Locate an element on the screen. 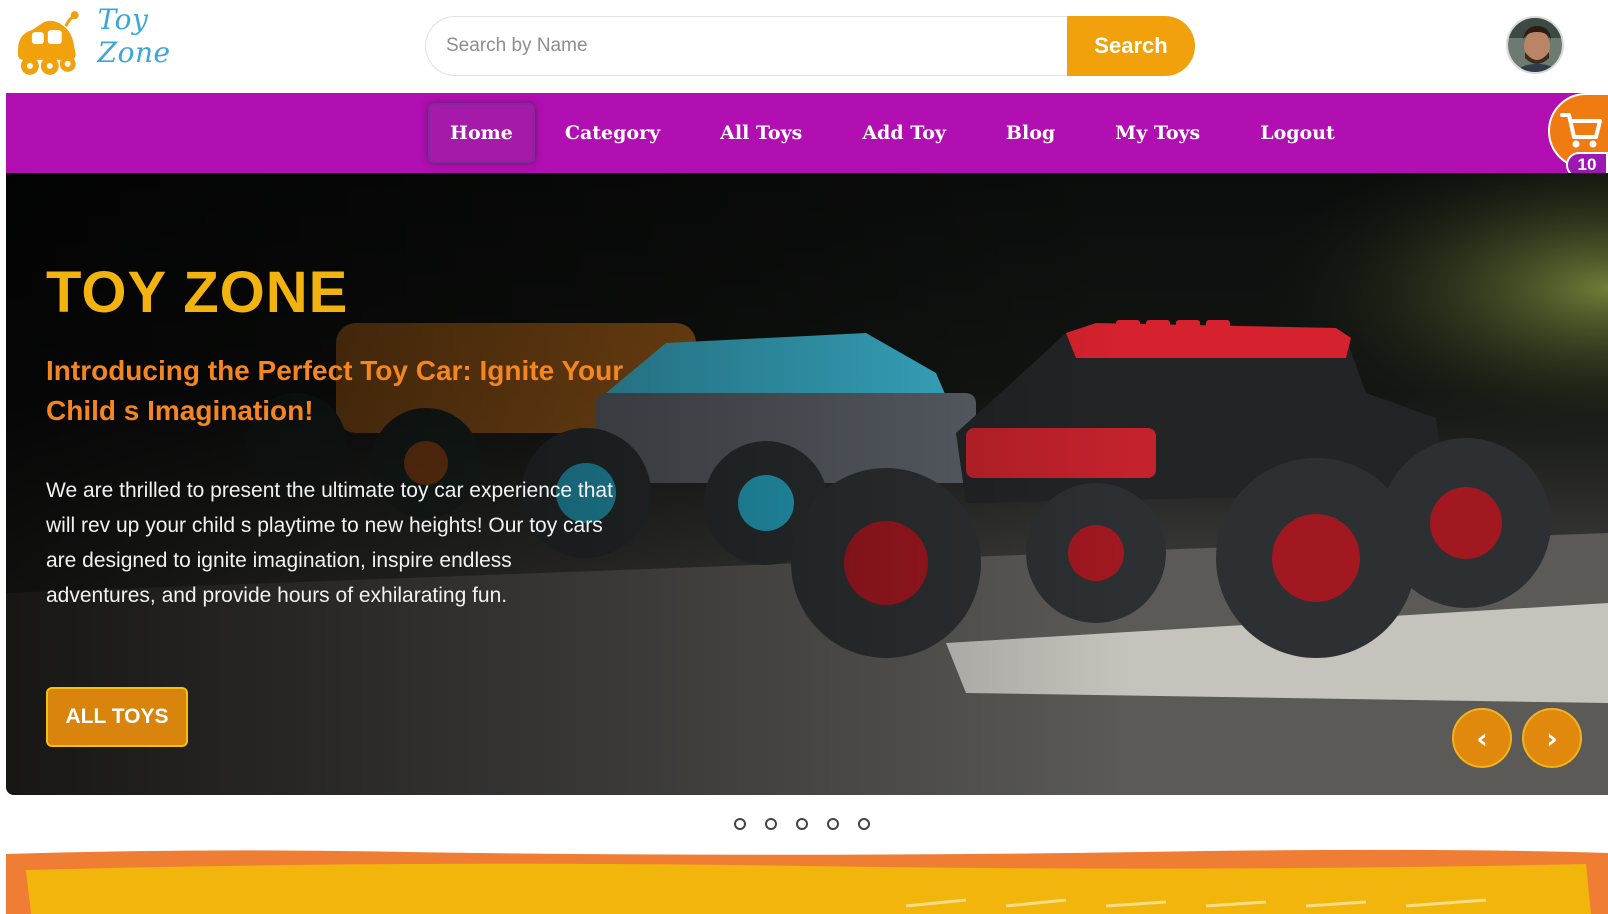 The image size is (1608, 914). chevron-left-icon: ‹ is located at coordinates (1482, 738).